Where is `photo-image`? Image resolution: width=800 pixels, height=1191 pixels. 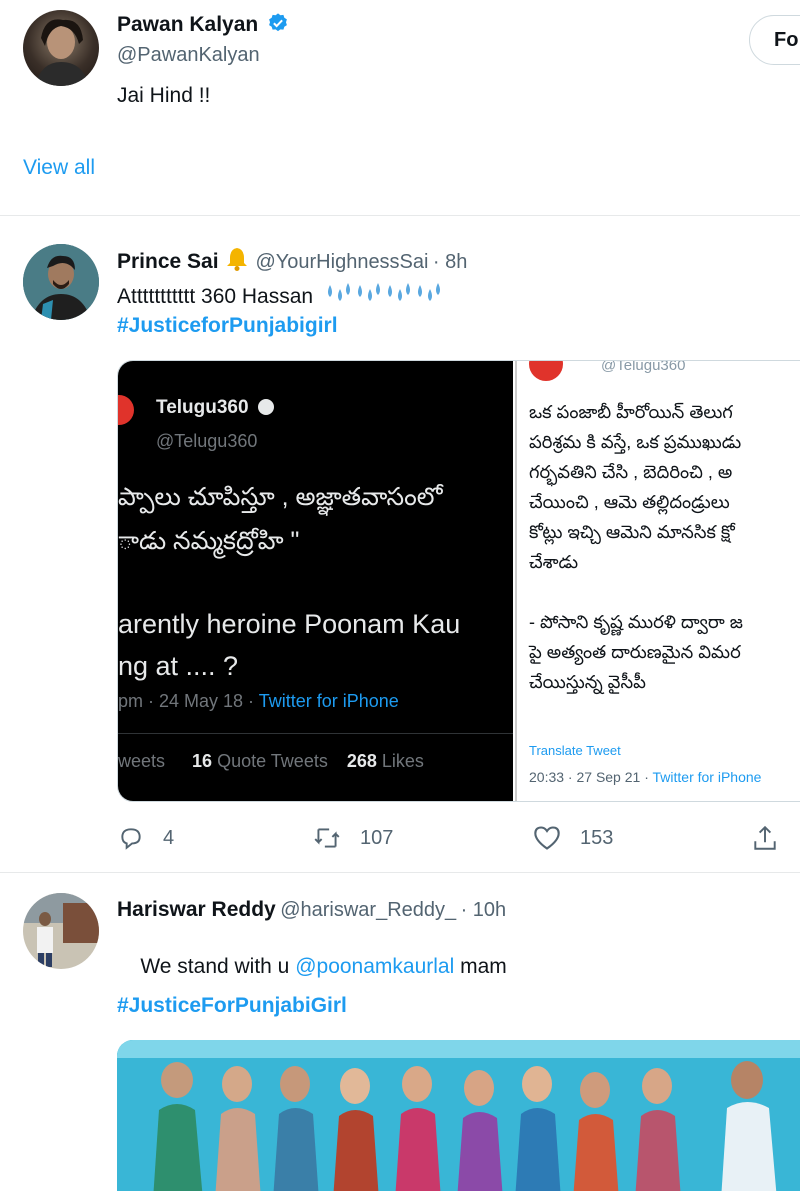 photo-image is located at coordinates (458, 1115).